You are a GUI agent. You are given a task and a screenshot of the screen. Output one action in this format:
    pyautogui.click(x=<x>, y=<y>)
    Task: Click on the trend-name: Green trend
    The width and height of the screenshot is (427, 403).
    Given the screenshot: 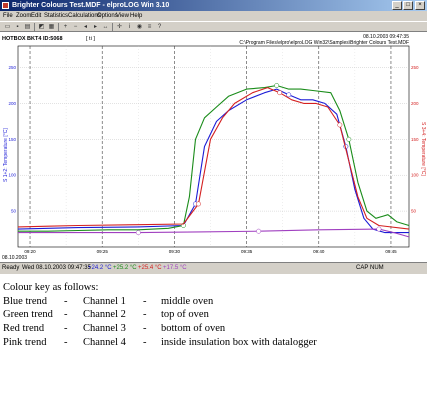 What is the action you would take?
    pyautogui.click(x=28, y=315)
    